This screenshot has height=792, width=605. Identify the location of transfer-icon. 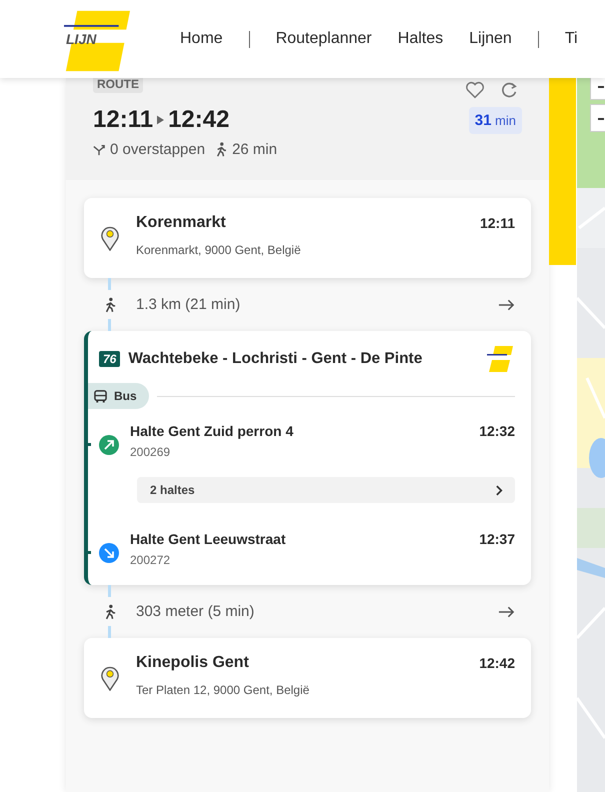
(99, 150).